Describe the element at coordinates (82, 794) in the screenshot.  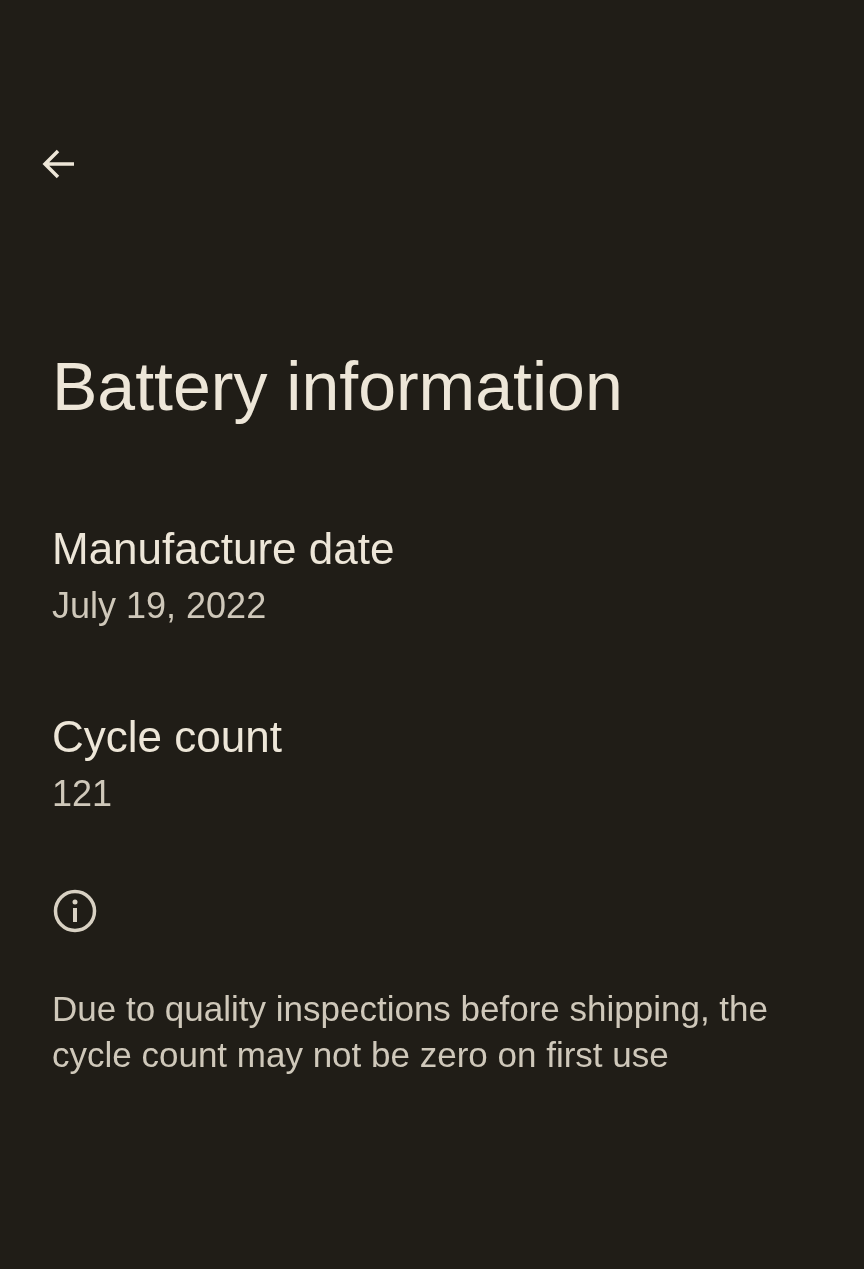
I see `item-value: 121` at that location.